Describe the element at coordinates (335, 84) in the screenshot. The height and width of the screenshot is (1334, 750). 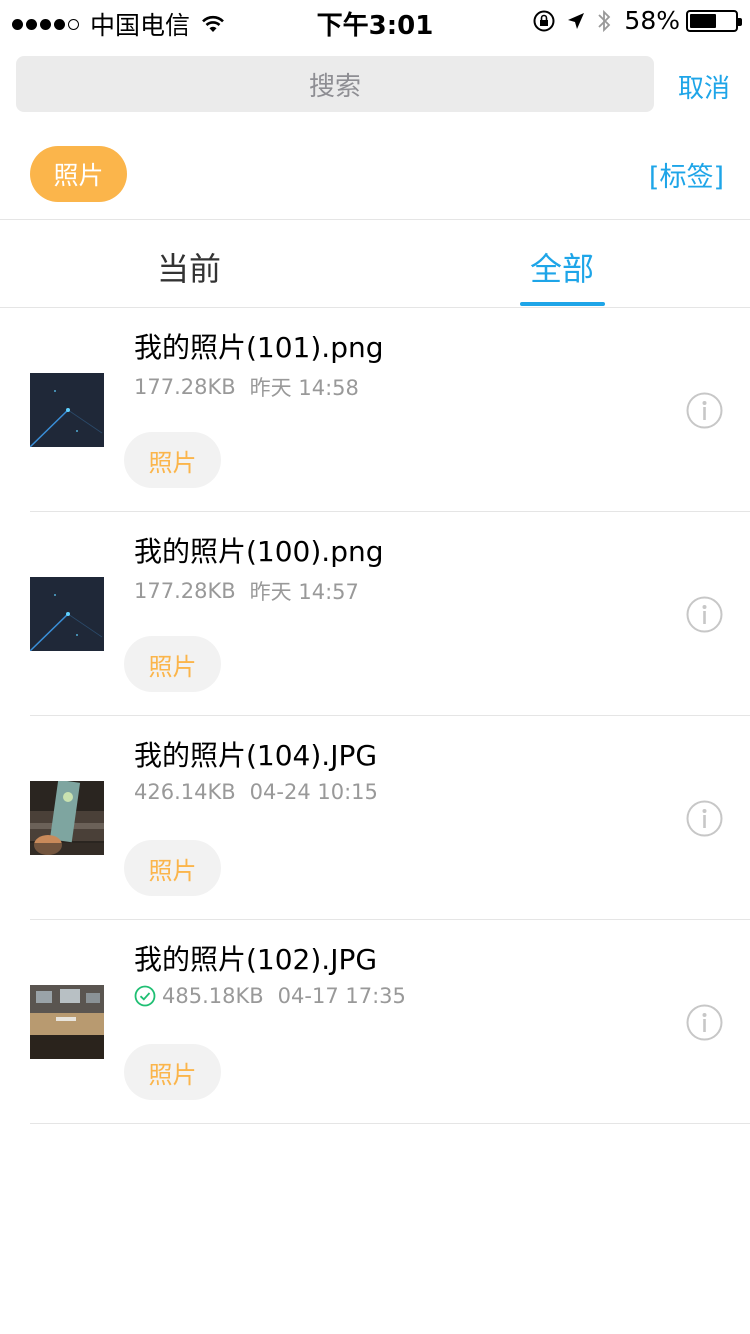
I see `search-input: 搜索` at that location.